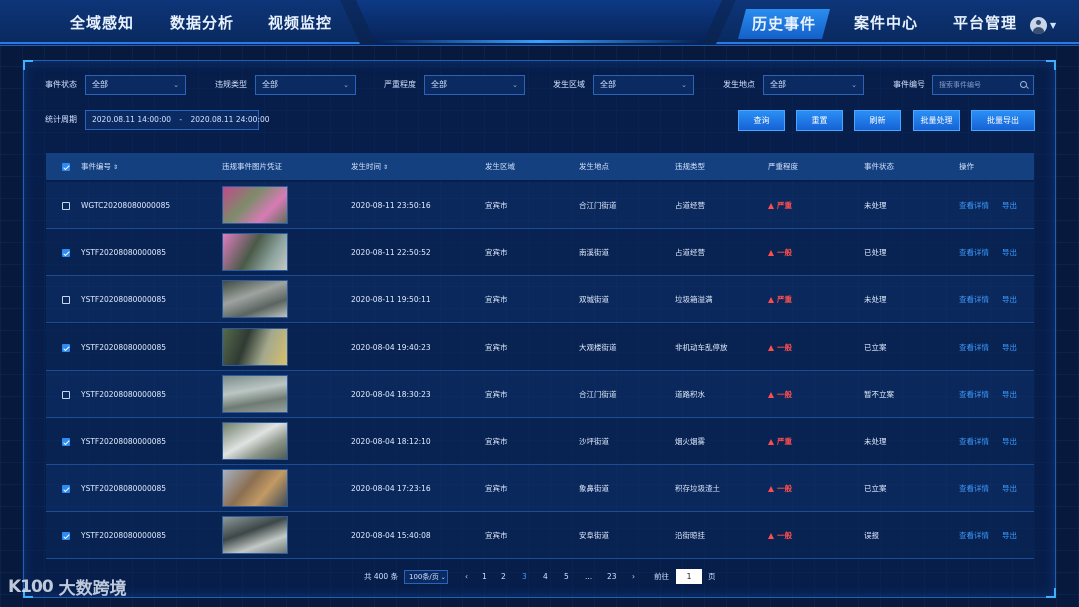 The width and height of the screenshot is (1079, 607). Describe the element at coordinates (780, 441) in the screenshot. I see `cell-severity: 严重` at that location.